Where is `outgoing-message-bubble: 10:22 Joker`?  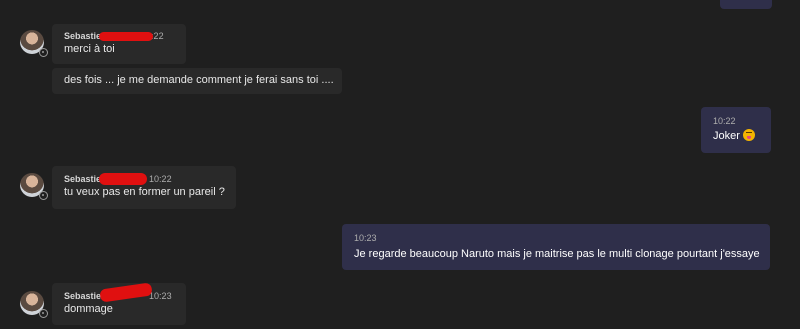
outgoing-message-bubble: 10:22 Joker is located at coordinates (736, 130).